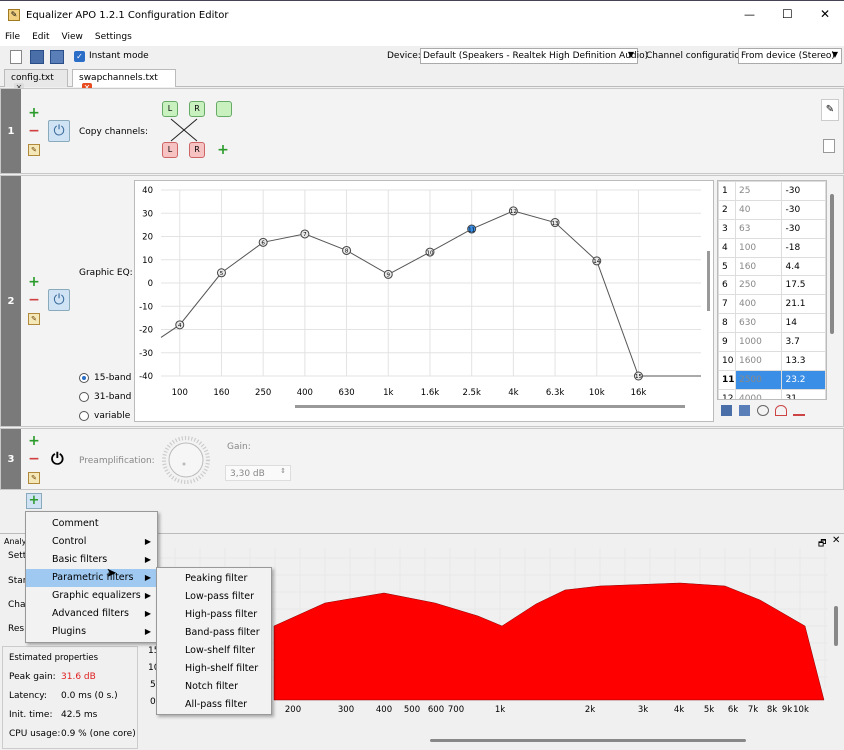 The height and width of the screenshot is (750, 844). Describe the element at coordinates (197, 109) in the screenshot. I see `source-channel-r: R` at that location.